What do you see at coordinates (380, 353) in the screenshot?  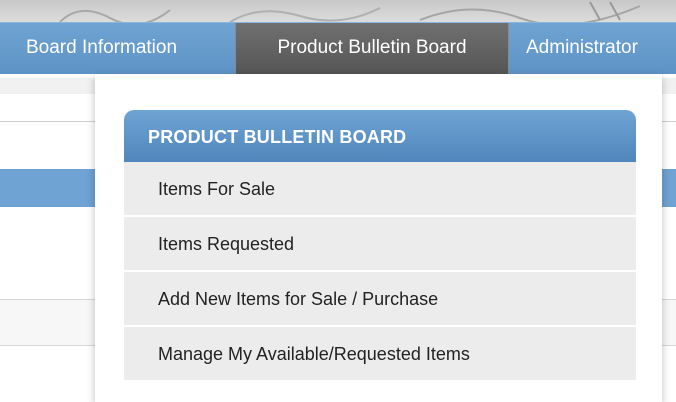 I see `menu-item-manage-my-items: Manage My Available/Requested Items` at bounding box center [380, 353].